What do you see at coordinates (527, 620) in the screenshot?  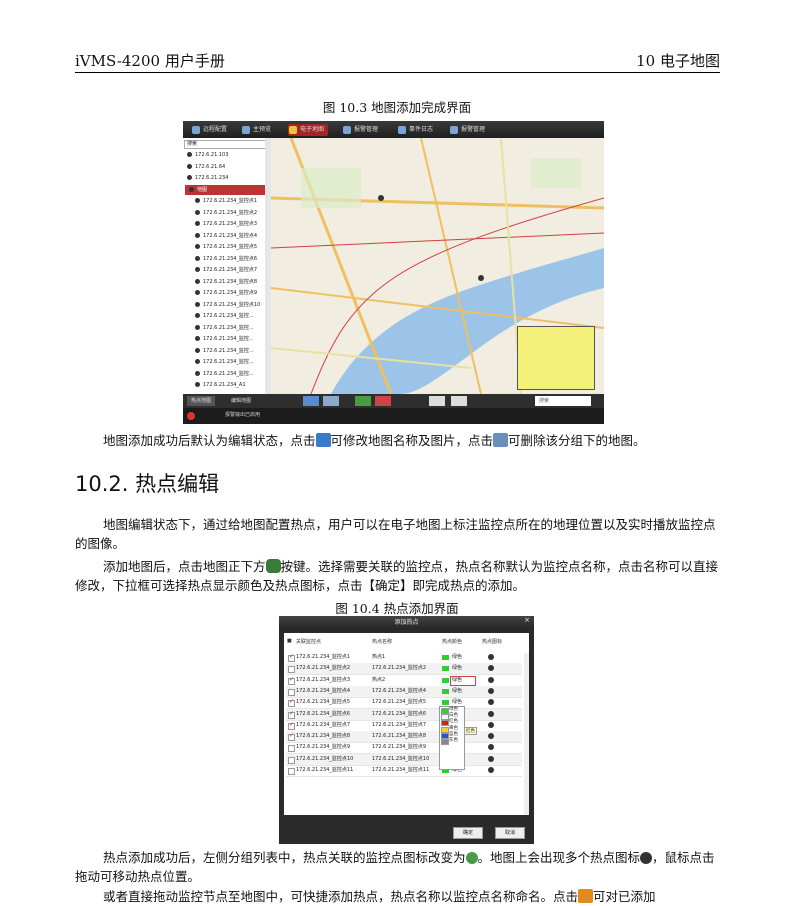 I see `close-icon: ×` at bounding box center [527, 620].